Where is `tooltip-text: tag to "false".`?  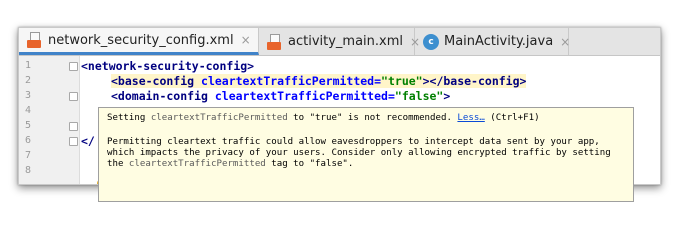 tooltip-text: tag to "false". is located at coordinates (309, 164).